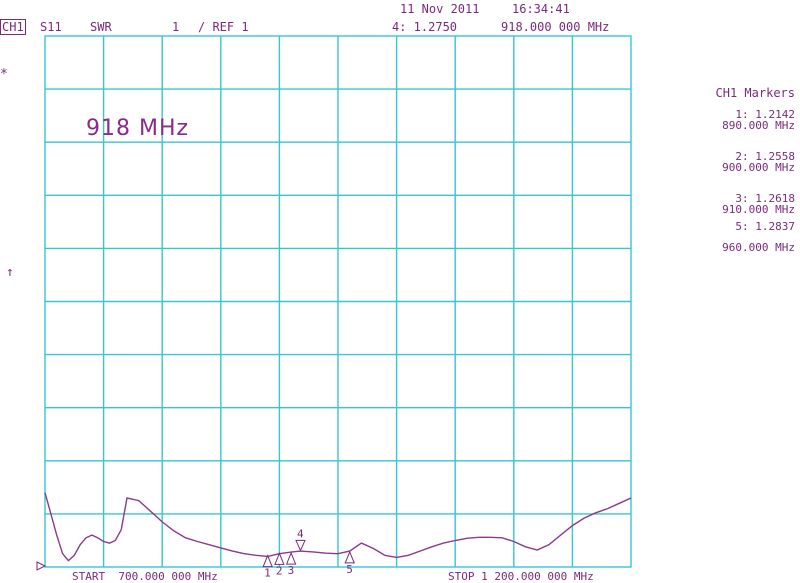  What do you see at coordinates (349, 557) in the screenshot?
I see `marker-5-triangle` at bounding box center [349, 557].